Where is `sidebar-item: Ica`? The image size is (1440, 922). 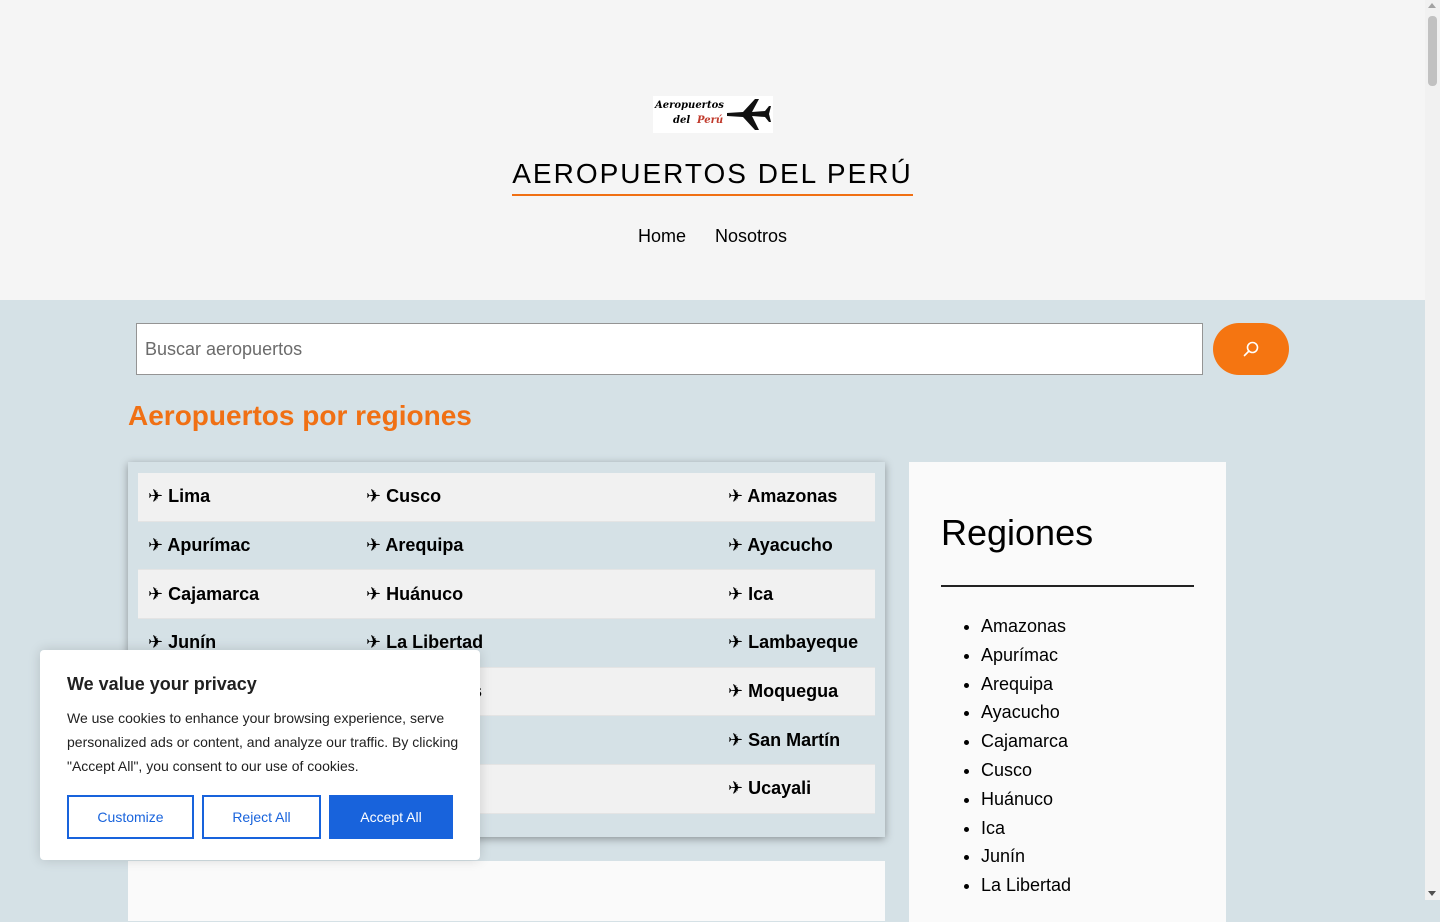
sidebar-item: Ica is located at coordinates (1026, 828).